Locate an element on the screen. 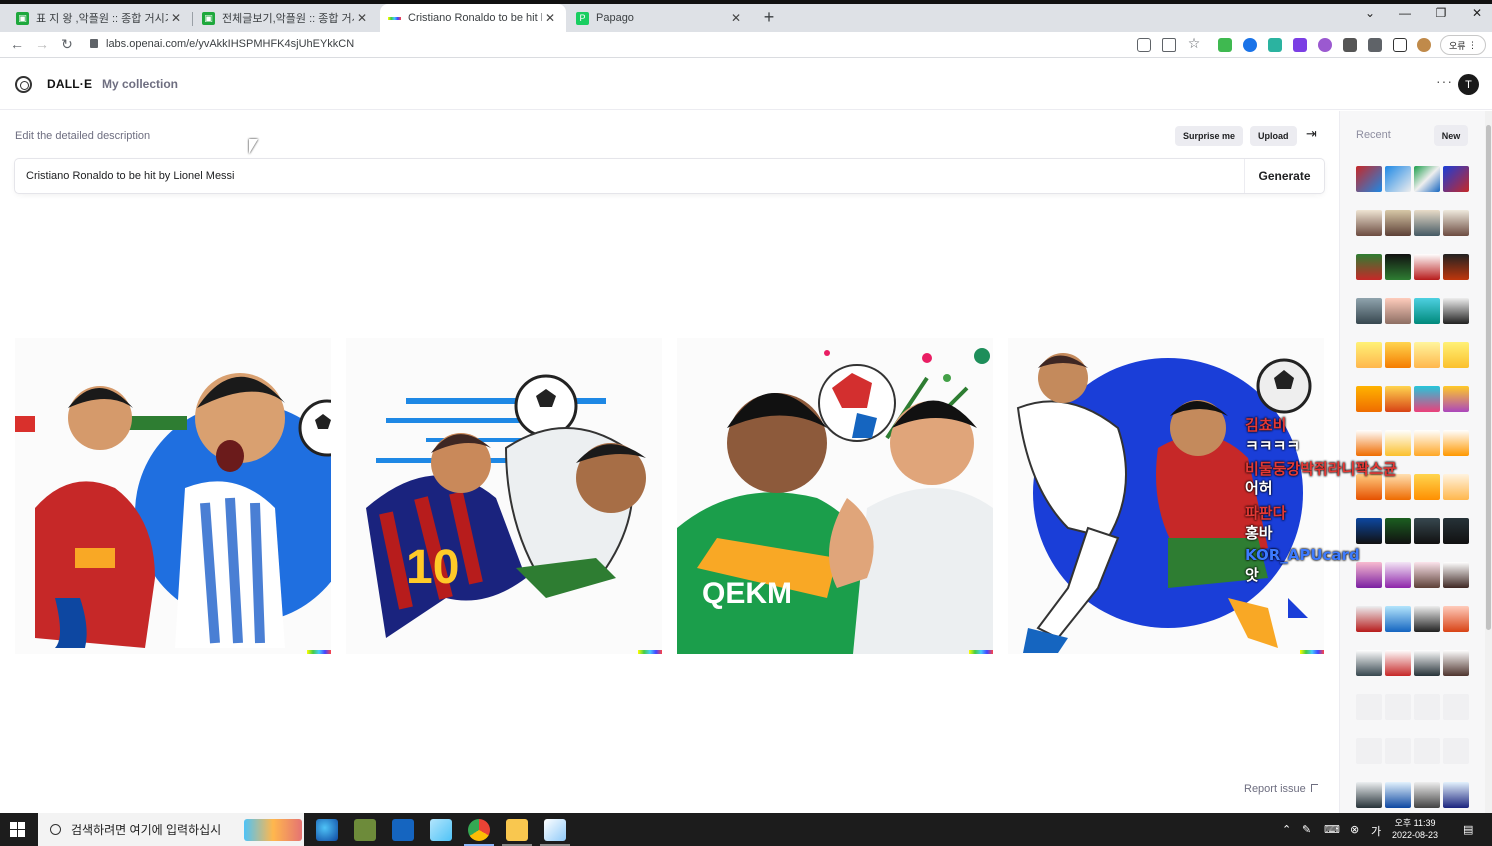 The height and width of the screenshot is (846, 1492). generate-button: Generate is located at coordinates (1284, 176).